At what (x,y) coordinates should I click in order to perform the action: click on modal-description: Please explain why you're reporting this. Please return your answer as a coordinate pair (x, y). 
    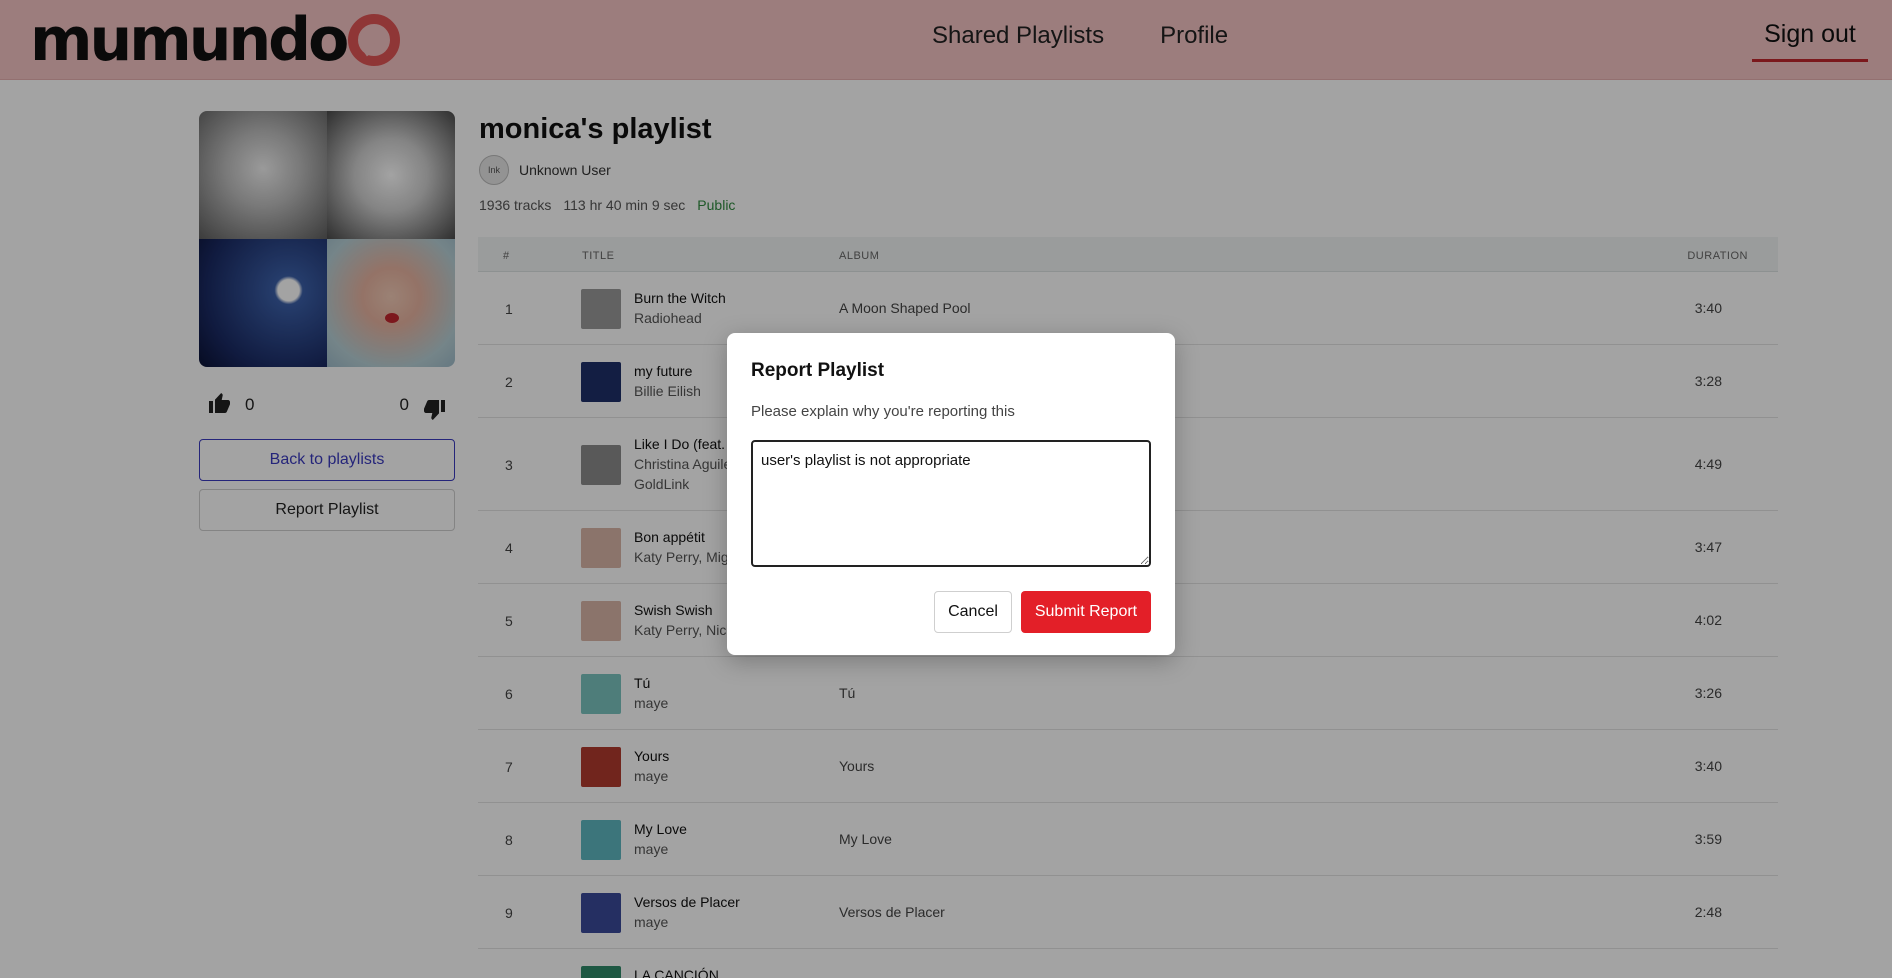
    Looking at the image, I should click on (883, 411).